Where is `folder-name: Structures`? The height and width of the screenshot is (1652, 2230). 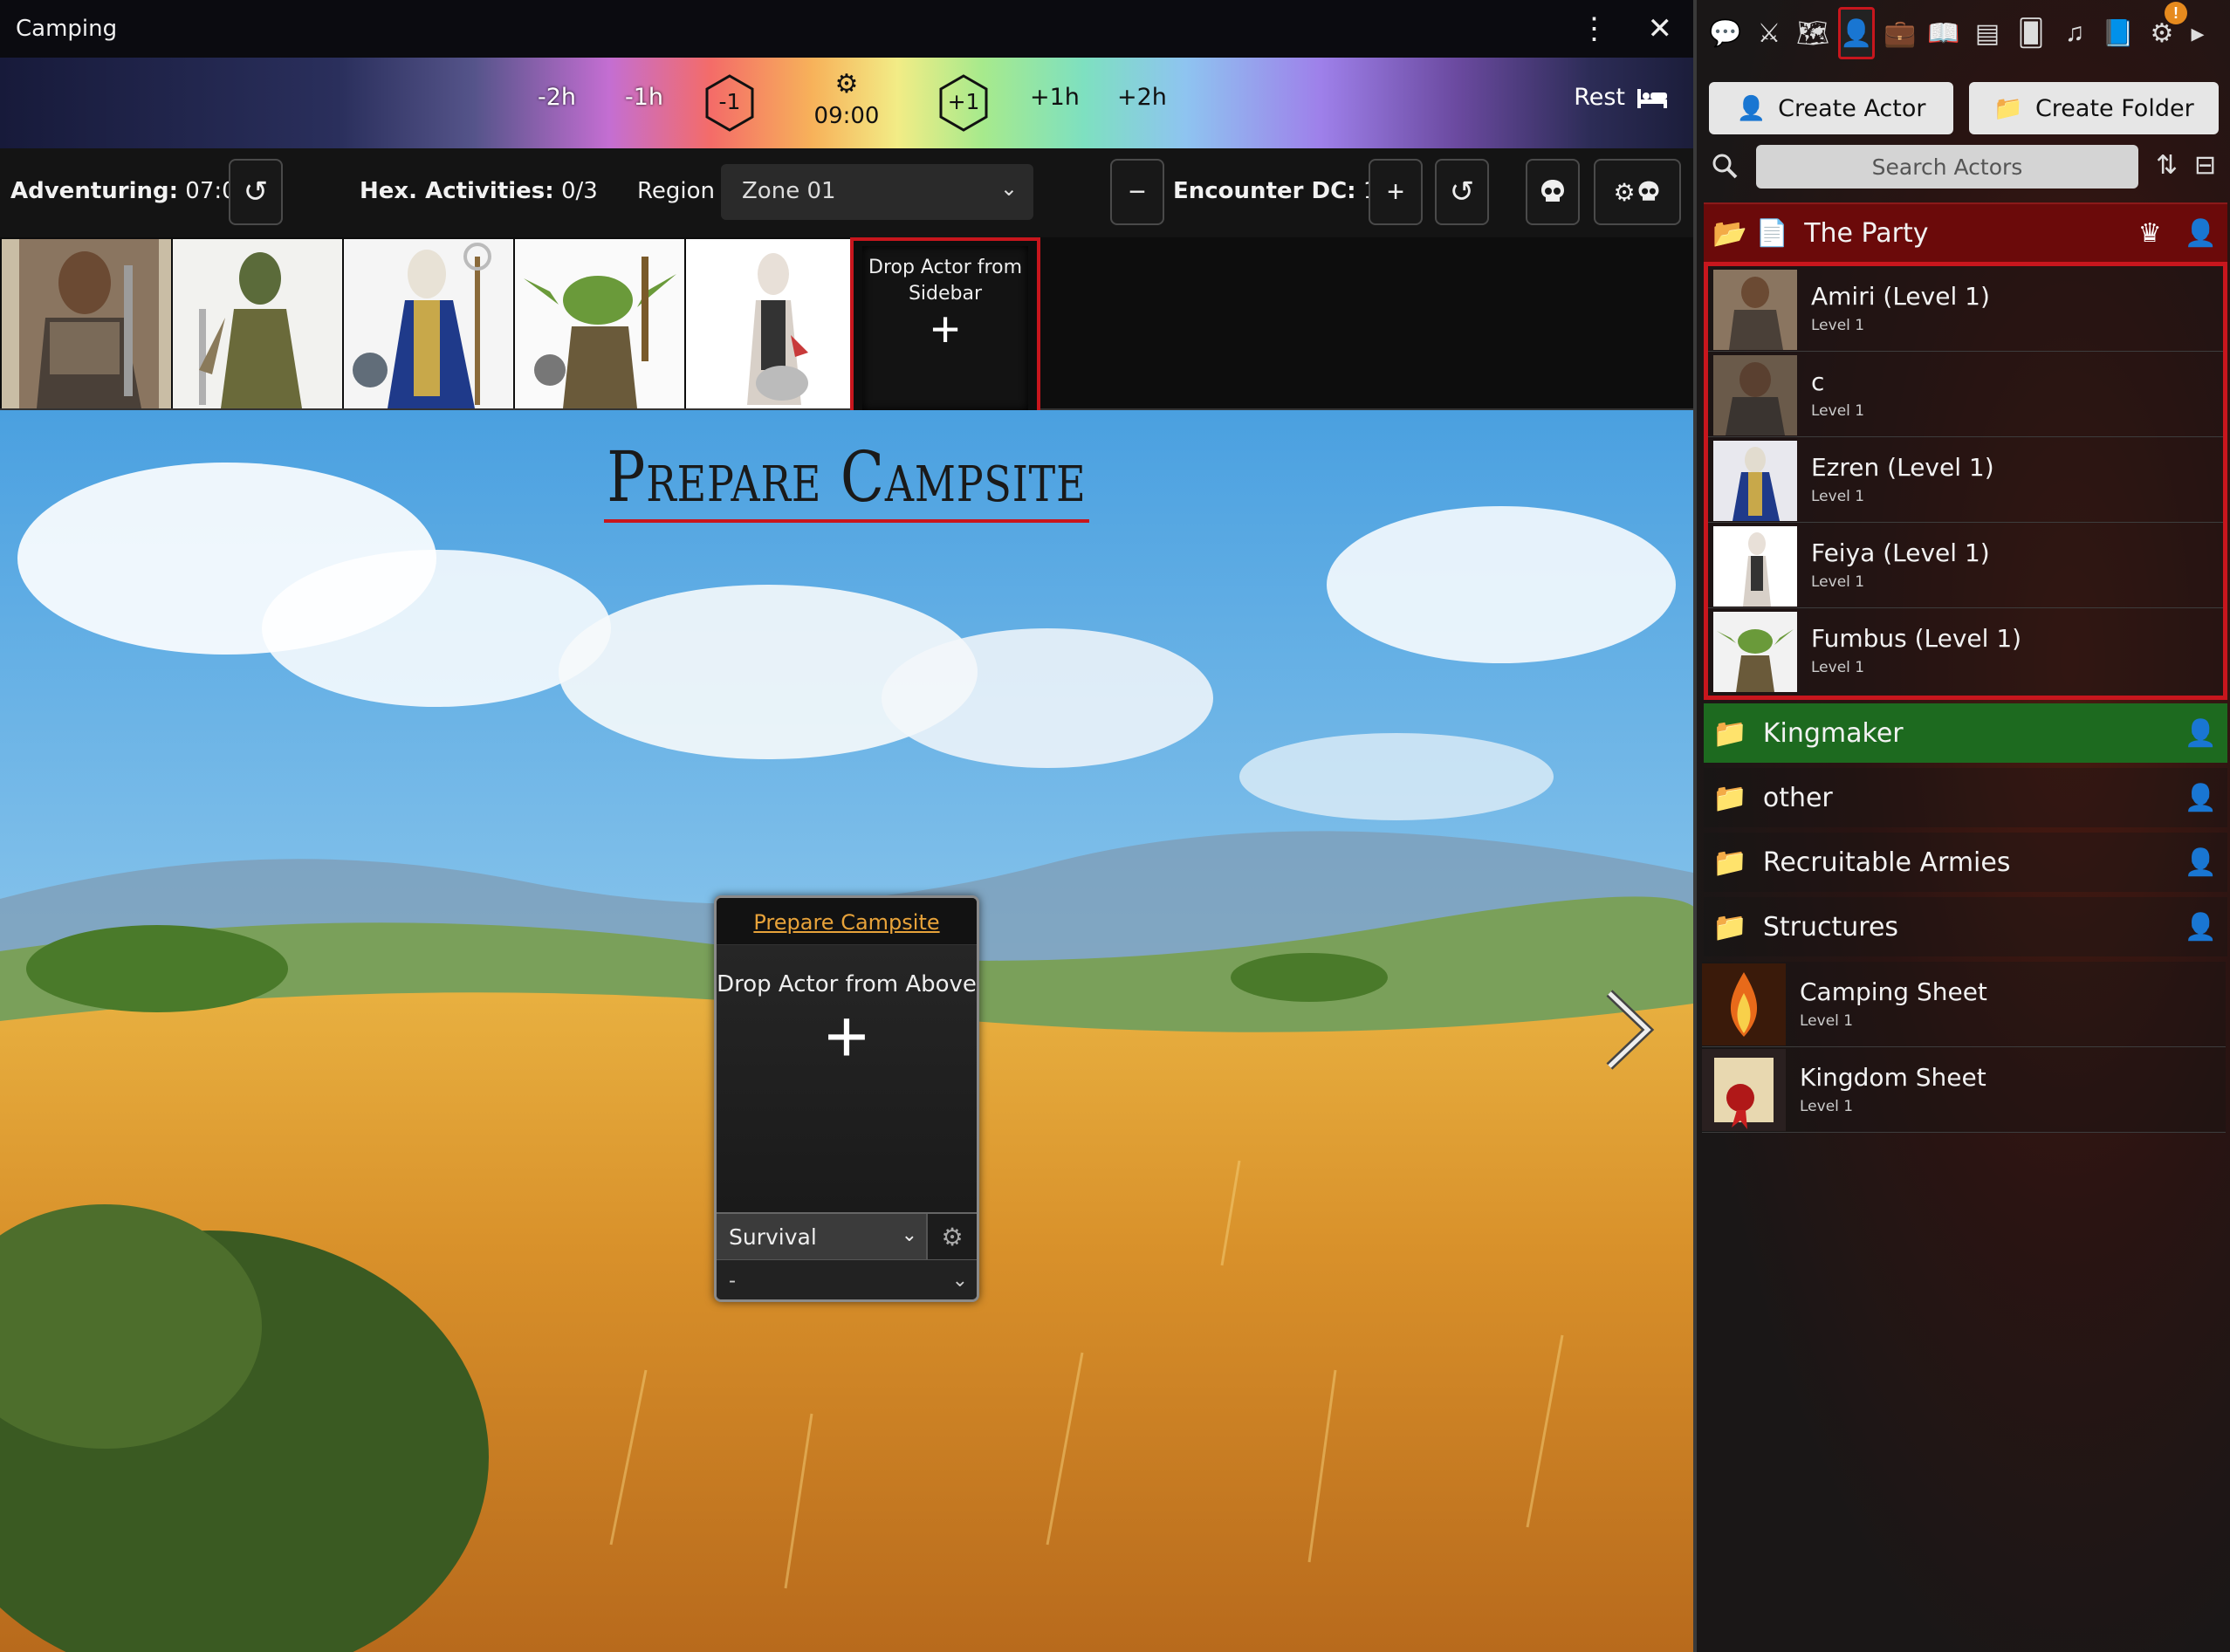 folder-name: Structures is located at coordinates (1831, 927).